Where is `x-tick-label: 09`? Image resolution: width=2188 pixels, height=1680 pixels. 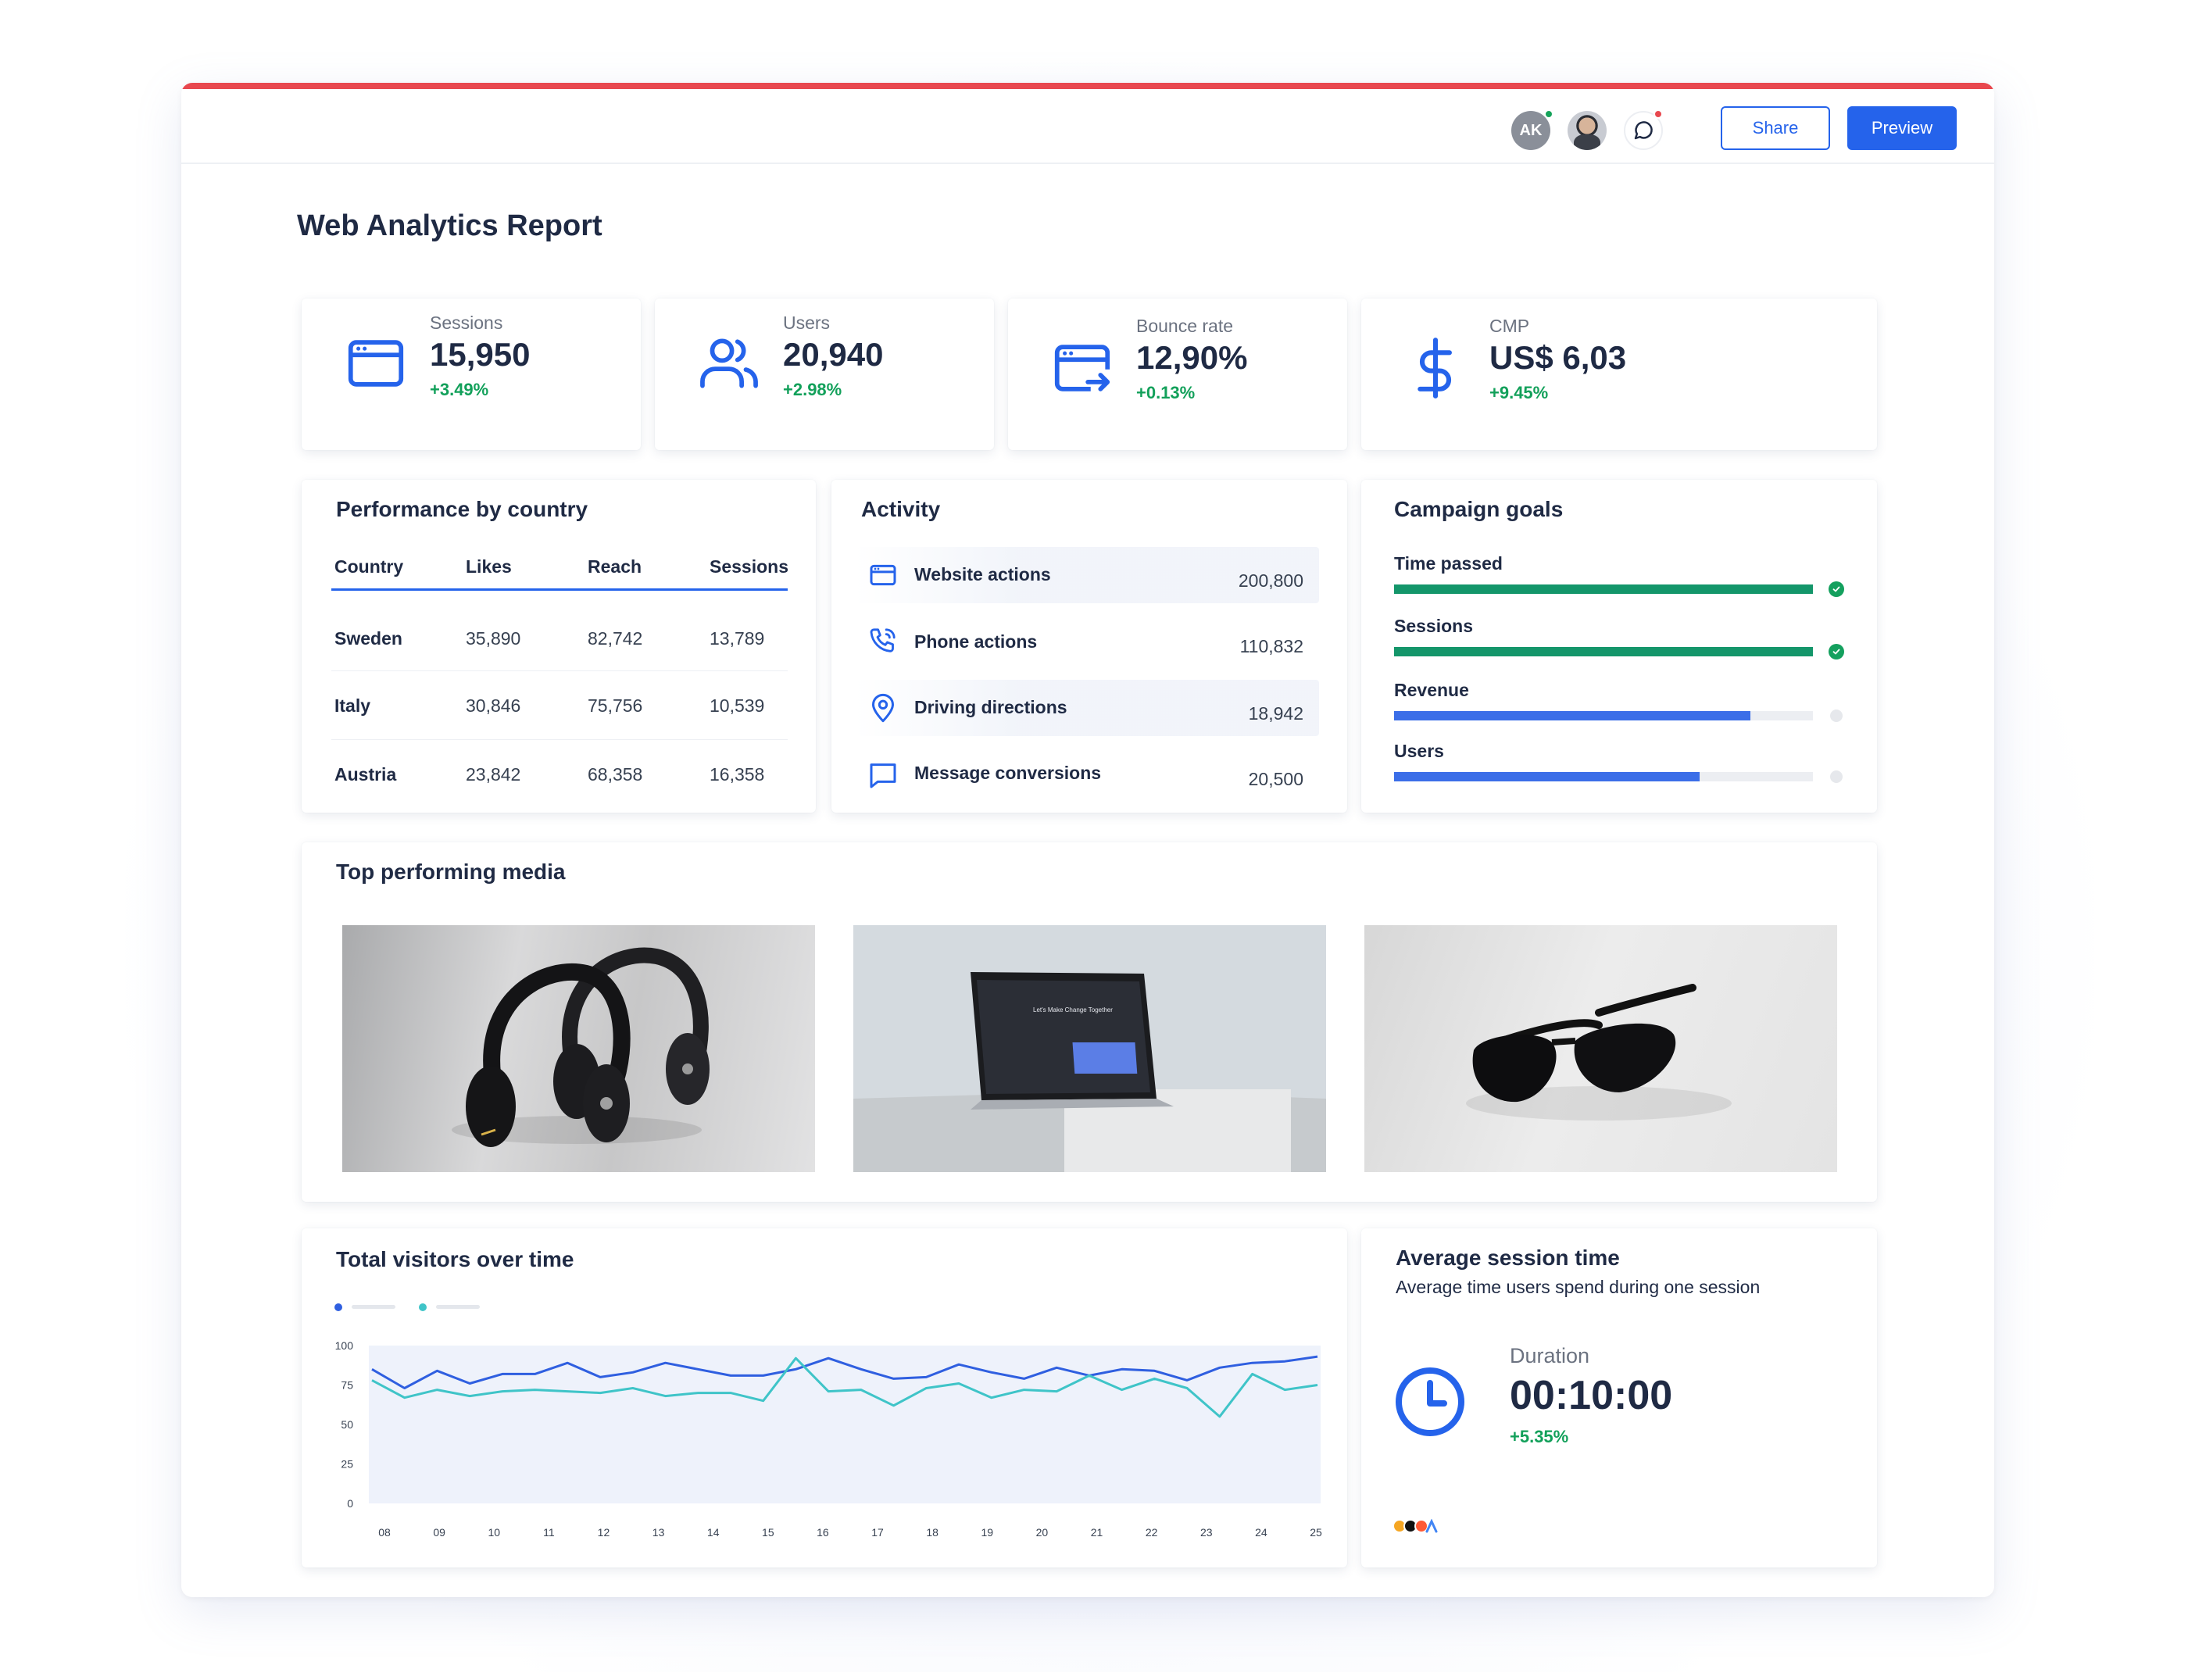
x-tick-label: 09 is located at coordinates (439, 1532).